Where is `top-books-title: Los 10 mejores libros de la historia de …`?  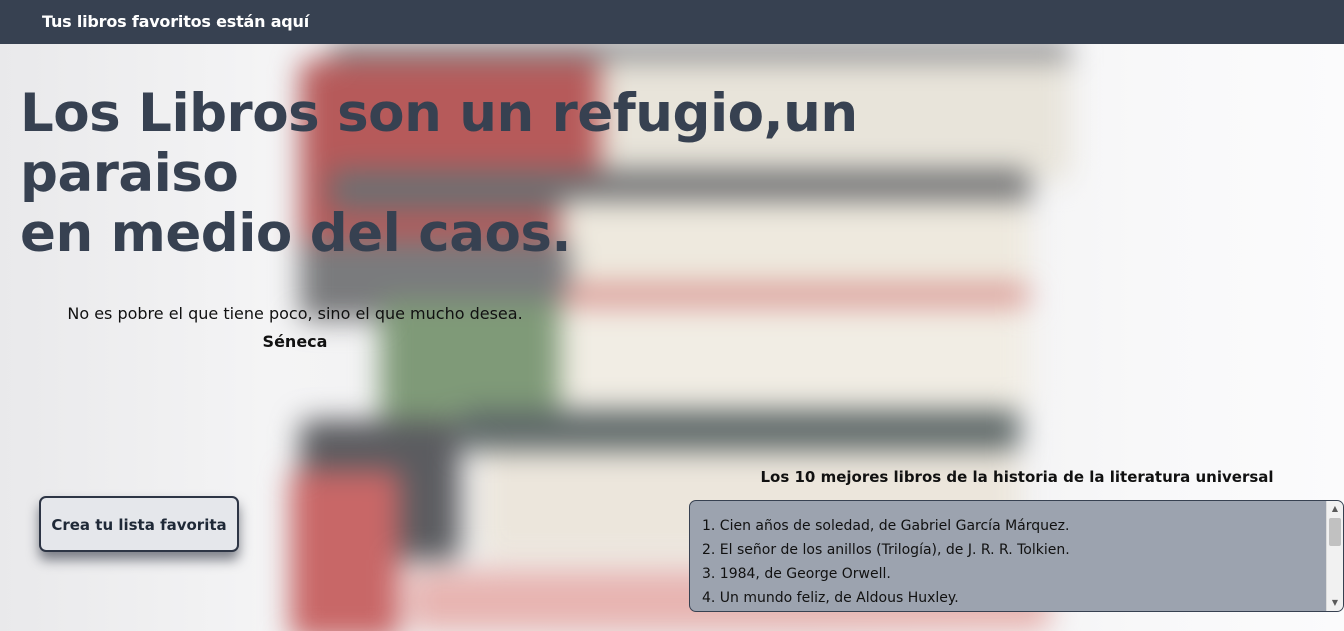 top-books-title: Los 10 mejores libros de la historia de … is located at coordinates (1017, 477).